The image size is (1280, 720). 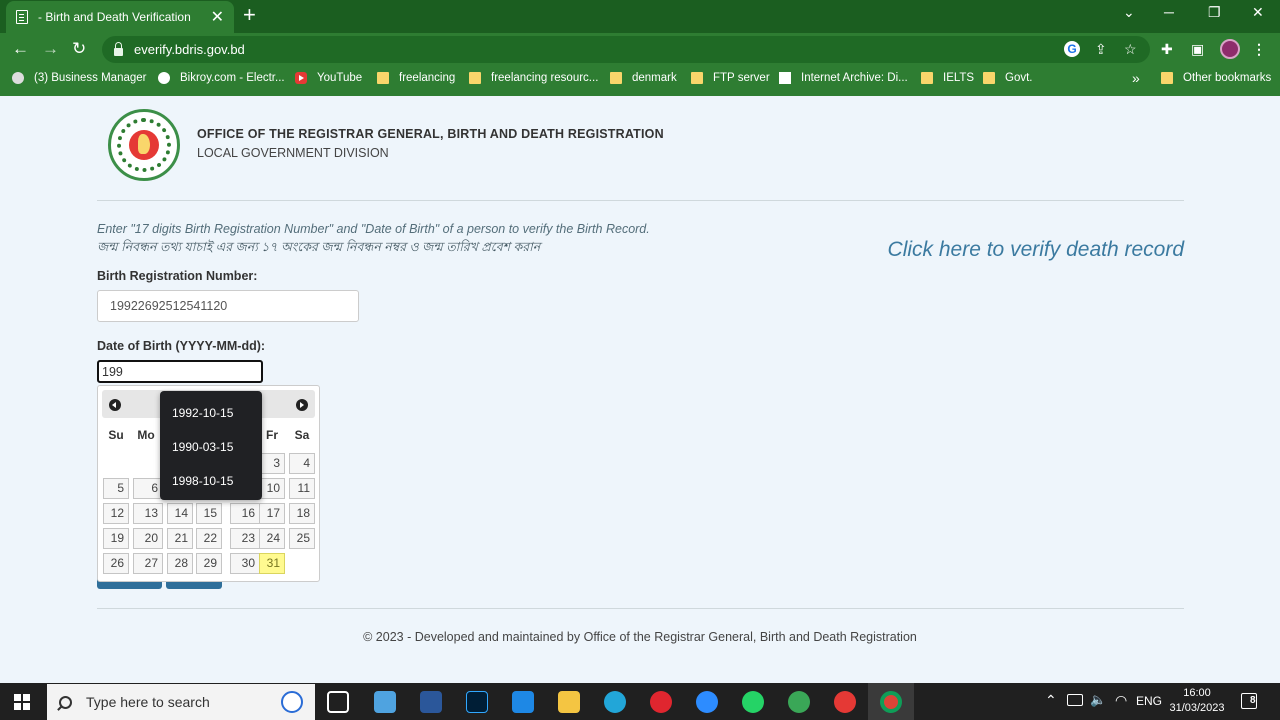 What do you see at coordinates (148, 488) in the screenshot?
I see `calendar-day: 6` at bounding box center [148, 488].